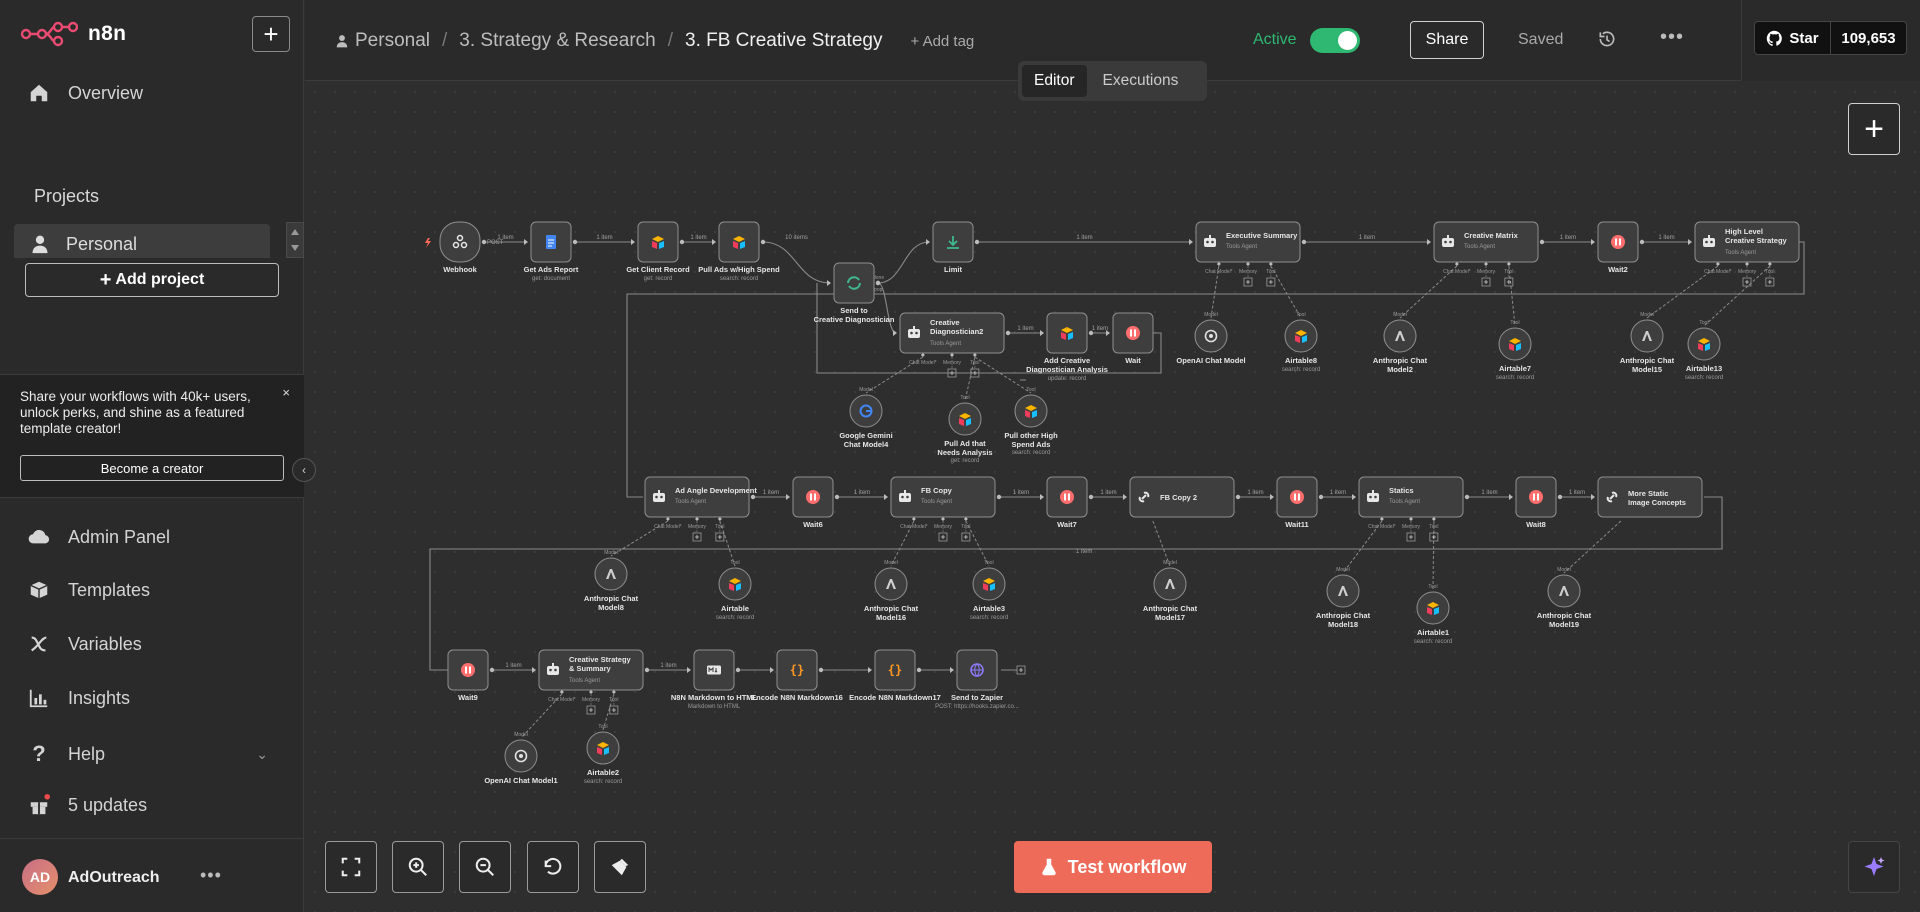 This screenshot has height=912, width=1920. What do you see at coordinates (1515, 350) in the screenshot?
I see `workflow-node: Tool Airtable7 search: record` at bounding box center [1515, 350].